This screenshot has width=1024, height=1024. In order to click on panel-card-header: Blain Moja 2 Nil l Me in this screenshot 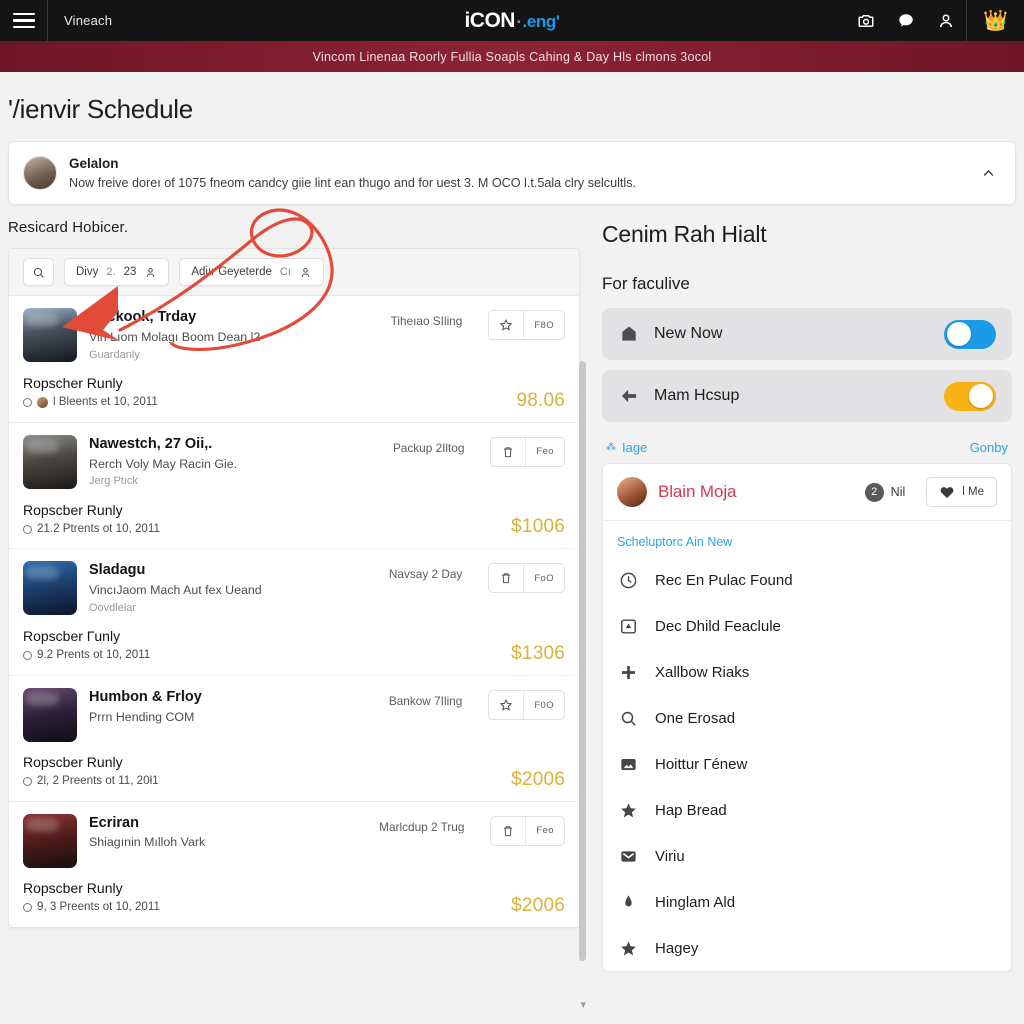, I will do `click(807, 493)`.